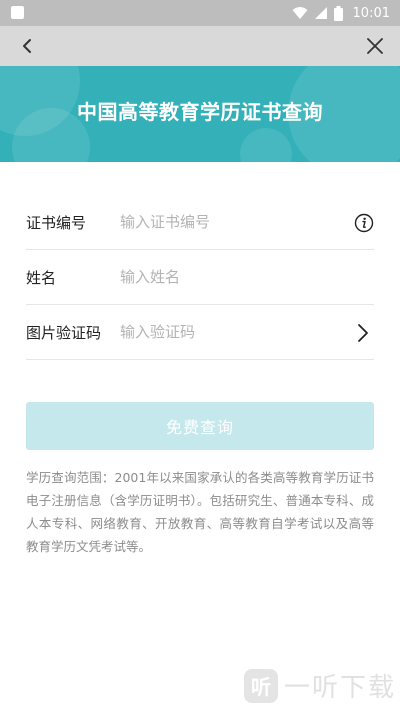  I want to click on nav-bar, so click(200, 46).